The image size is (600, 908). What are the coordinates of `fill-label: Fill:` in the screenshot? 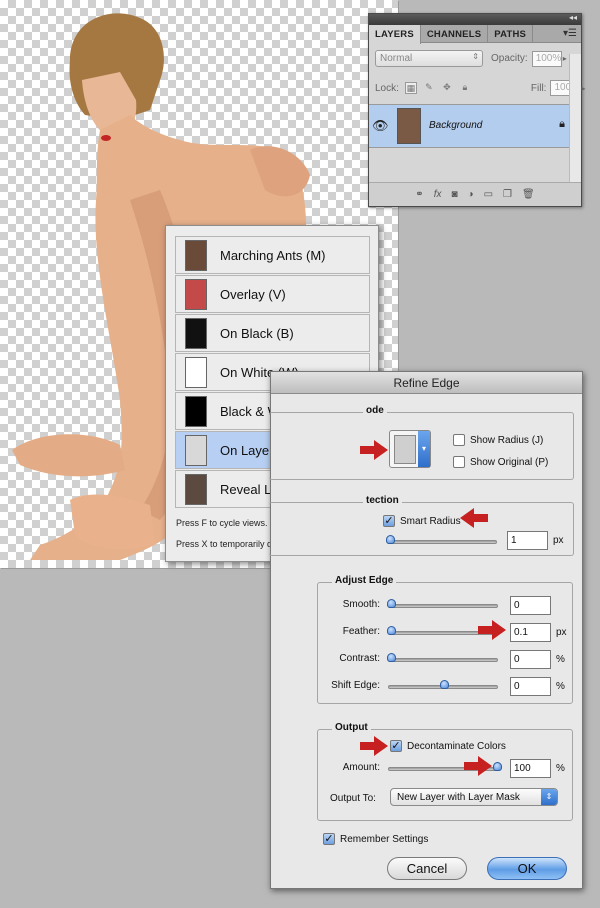 It's located at (538, 88).